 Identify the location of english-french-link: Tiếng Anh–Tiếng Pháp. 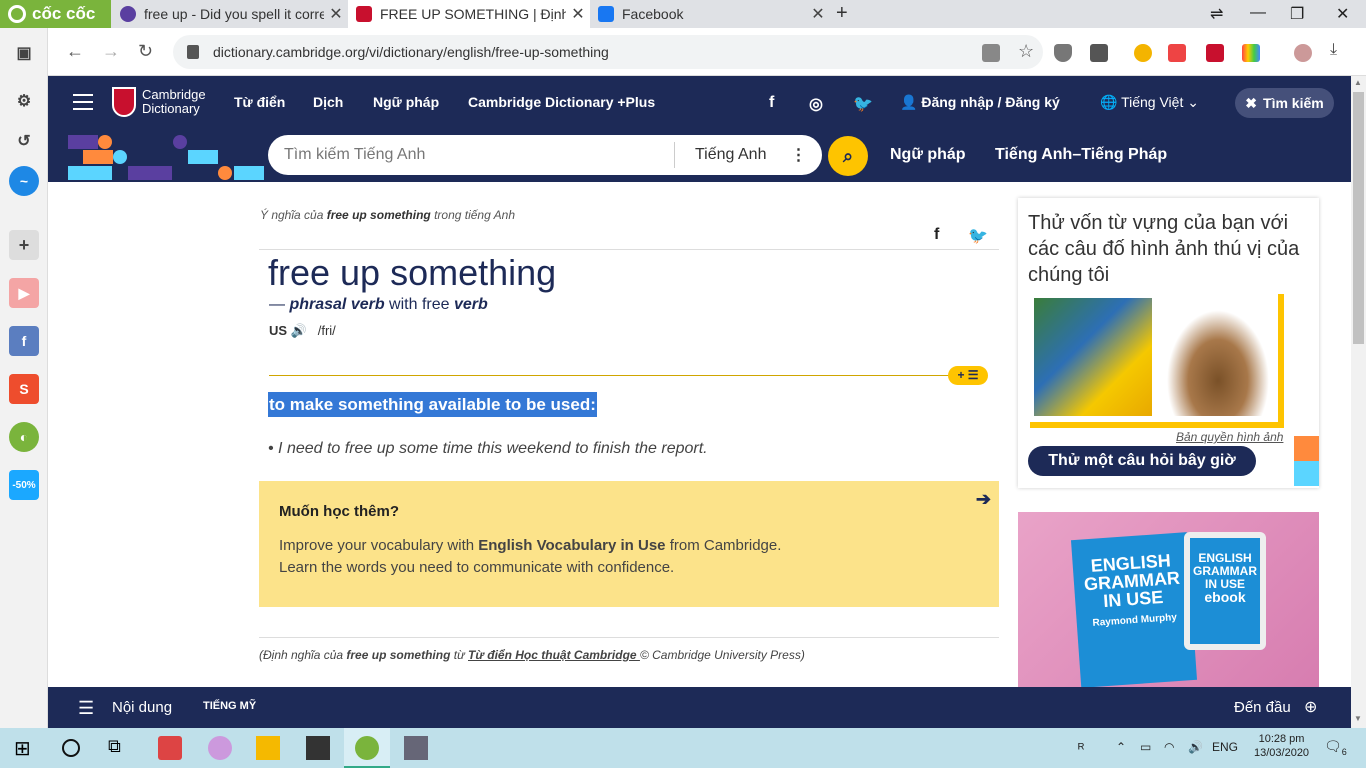
(1081, 155).